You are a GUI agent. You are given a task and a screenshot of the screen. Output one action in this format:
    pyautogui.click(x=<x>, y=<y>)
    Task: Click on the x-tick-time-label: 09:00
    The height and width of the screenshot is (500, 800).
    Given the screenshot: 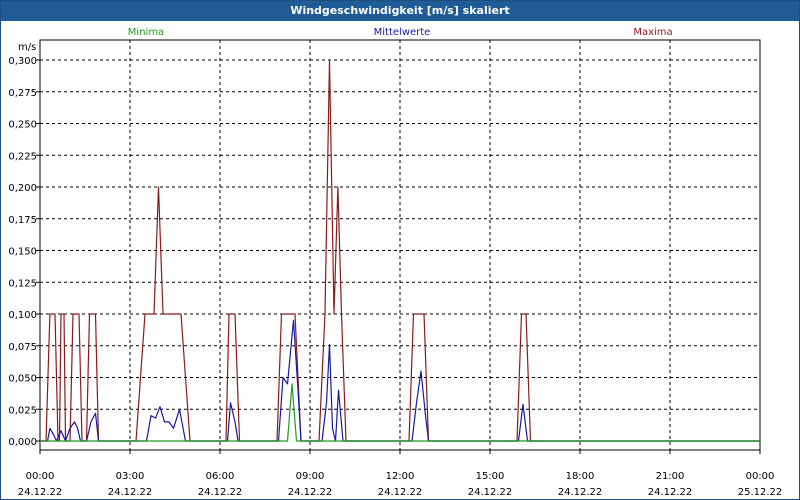 What is the action you would take?
    pyautogui.click(x=310, y=476)
    